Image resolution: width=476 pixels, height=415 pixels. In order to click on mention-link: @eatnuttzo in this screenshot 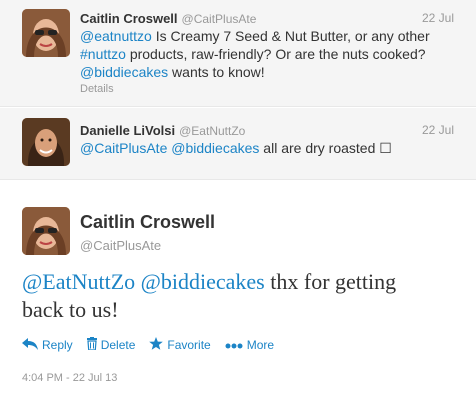, I will do `click(116, 36)`.